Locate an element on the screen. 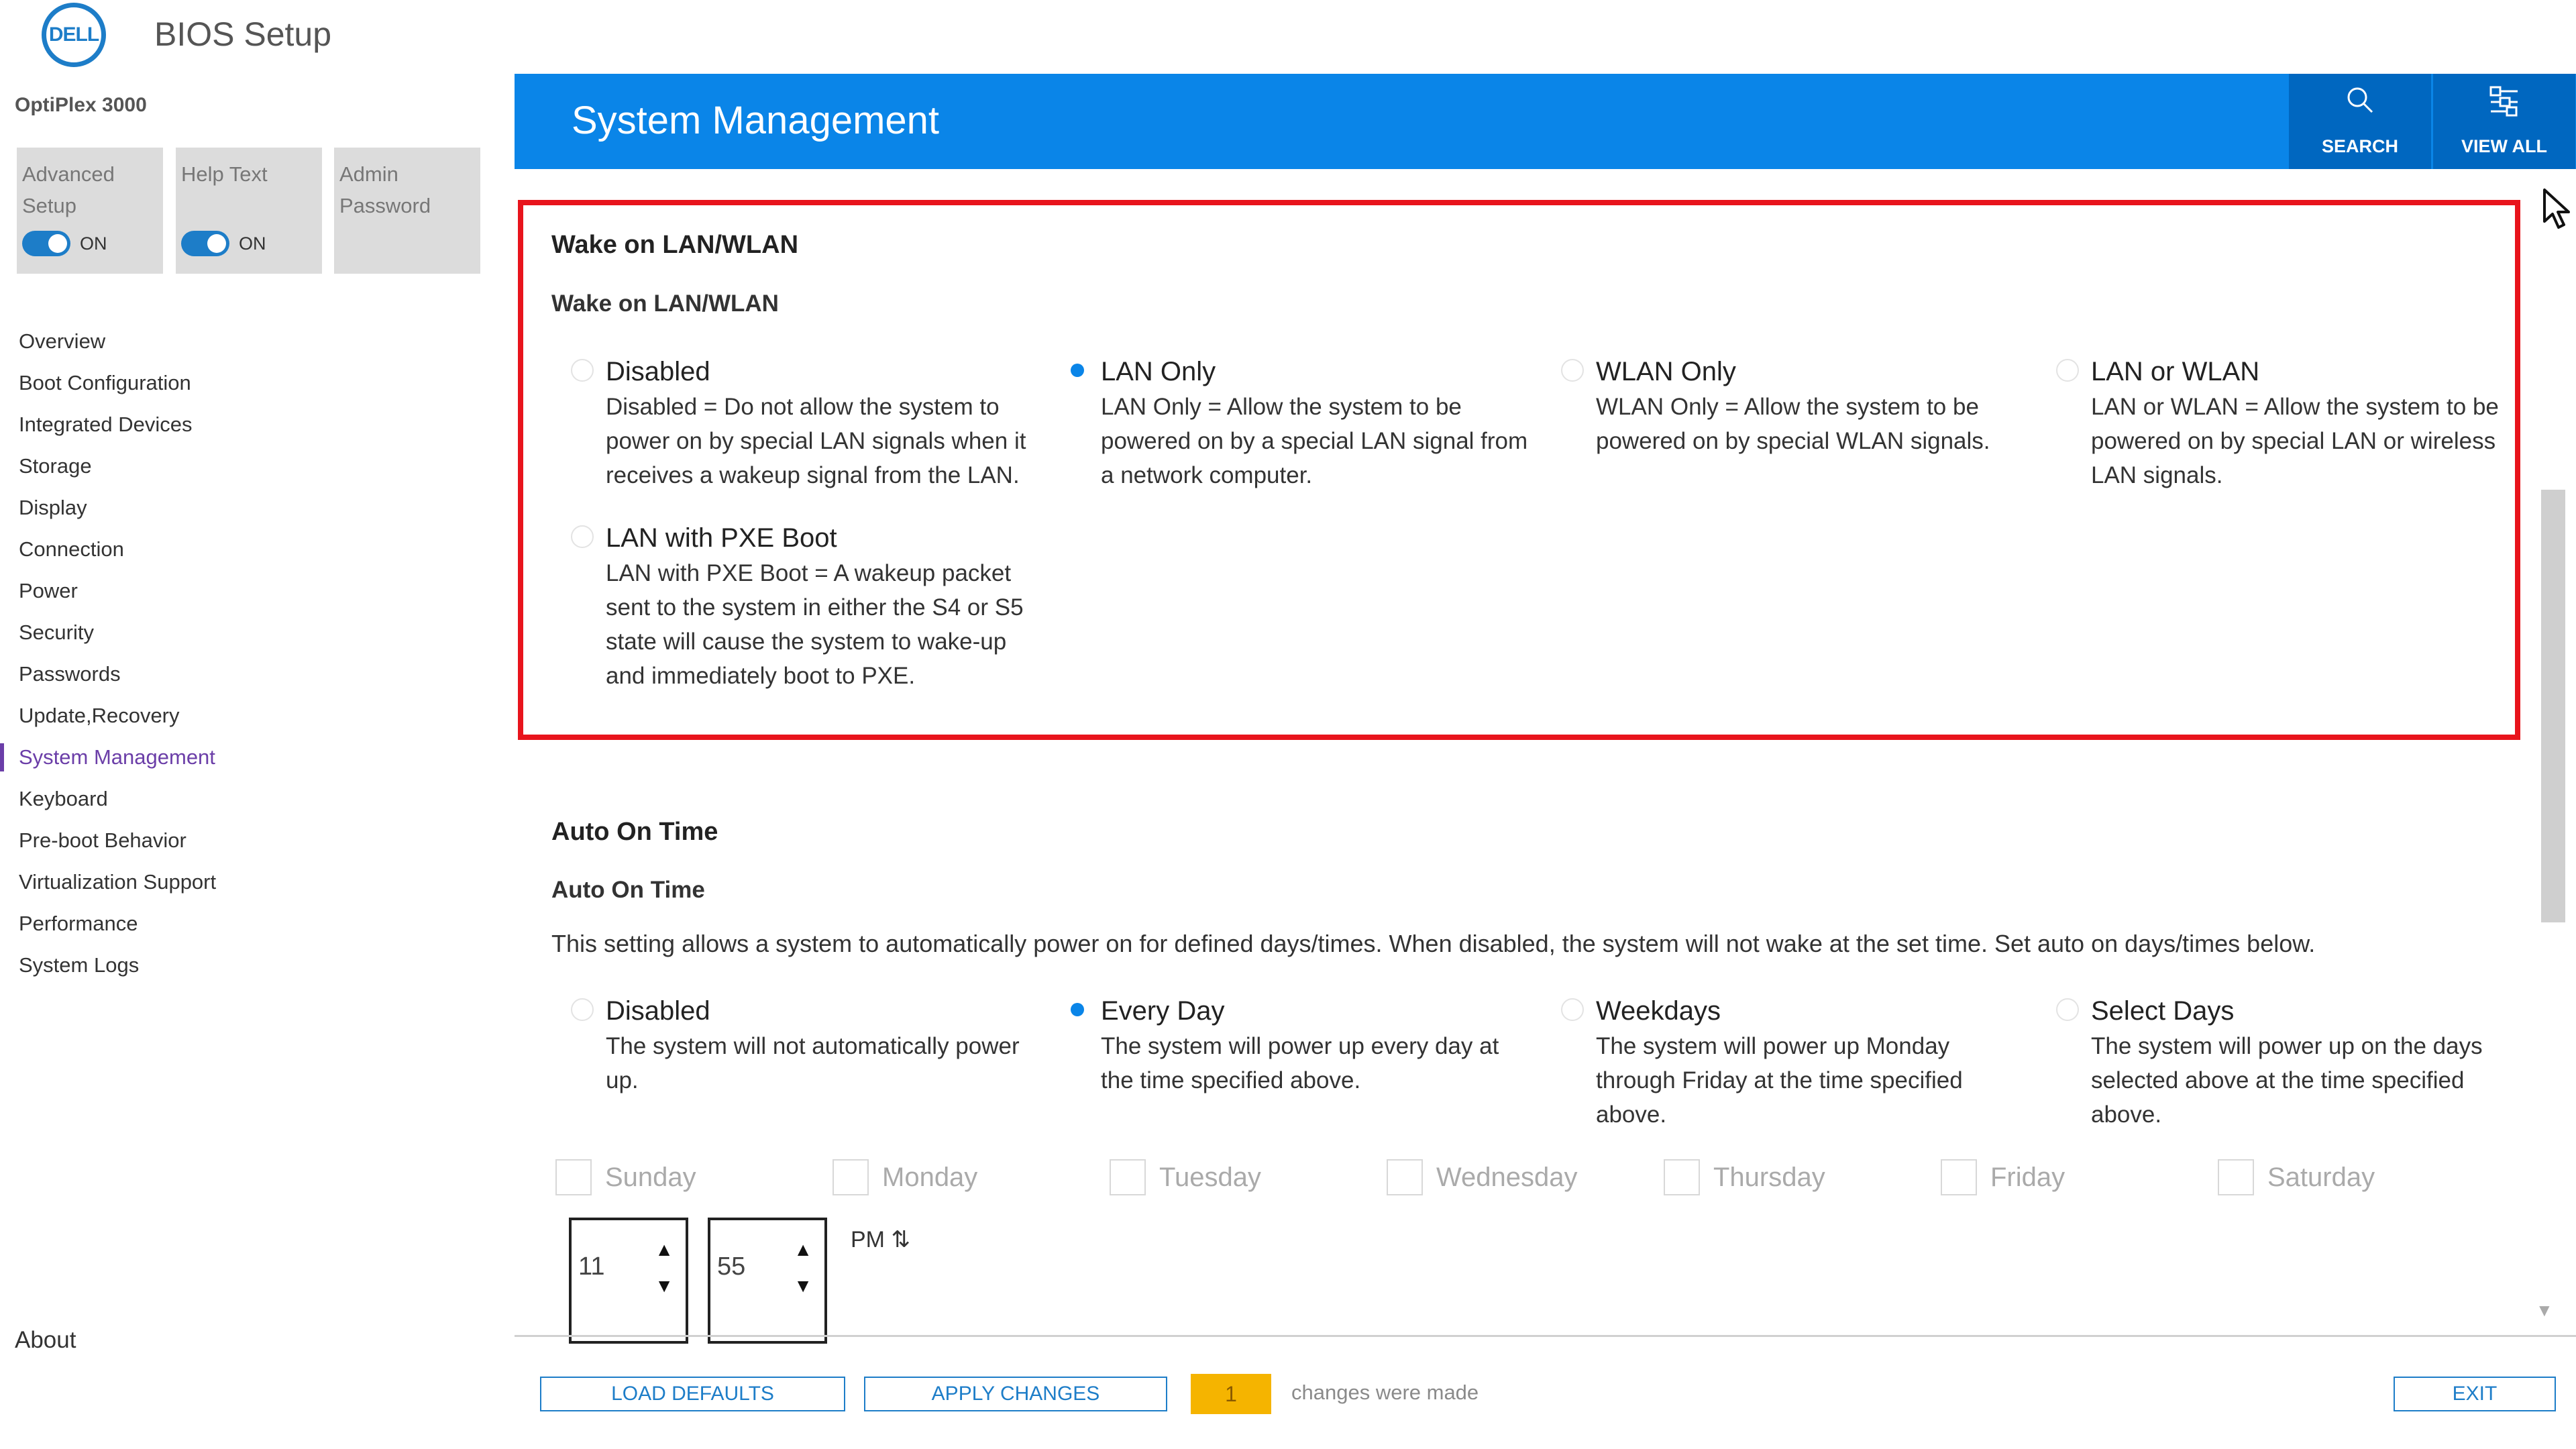 This screenshot has width=2576, height=1449. advanced-setup-tile: Advanced Setup ON is located at coordinates (90, 211).